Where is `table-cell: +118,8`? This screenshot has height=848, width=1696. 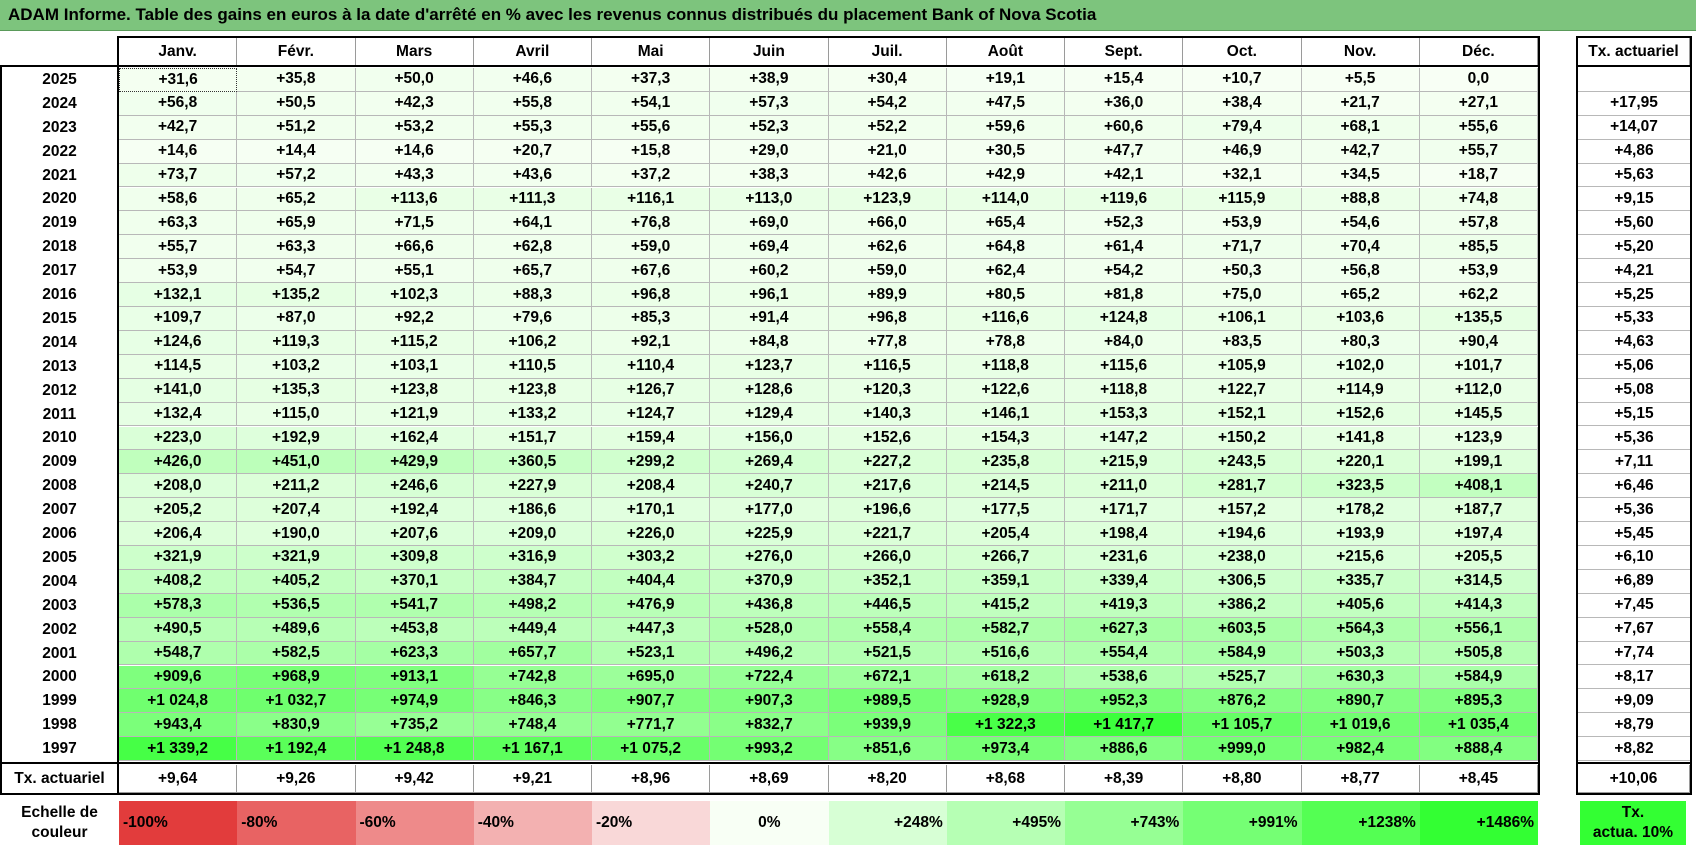
table-cell: +118,8 is located at coordinates (1124, 390).